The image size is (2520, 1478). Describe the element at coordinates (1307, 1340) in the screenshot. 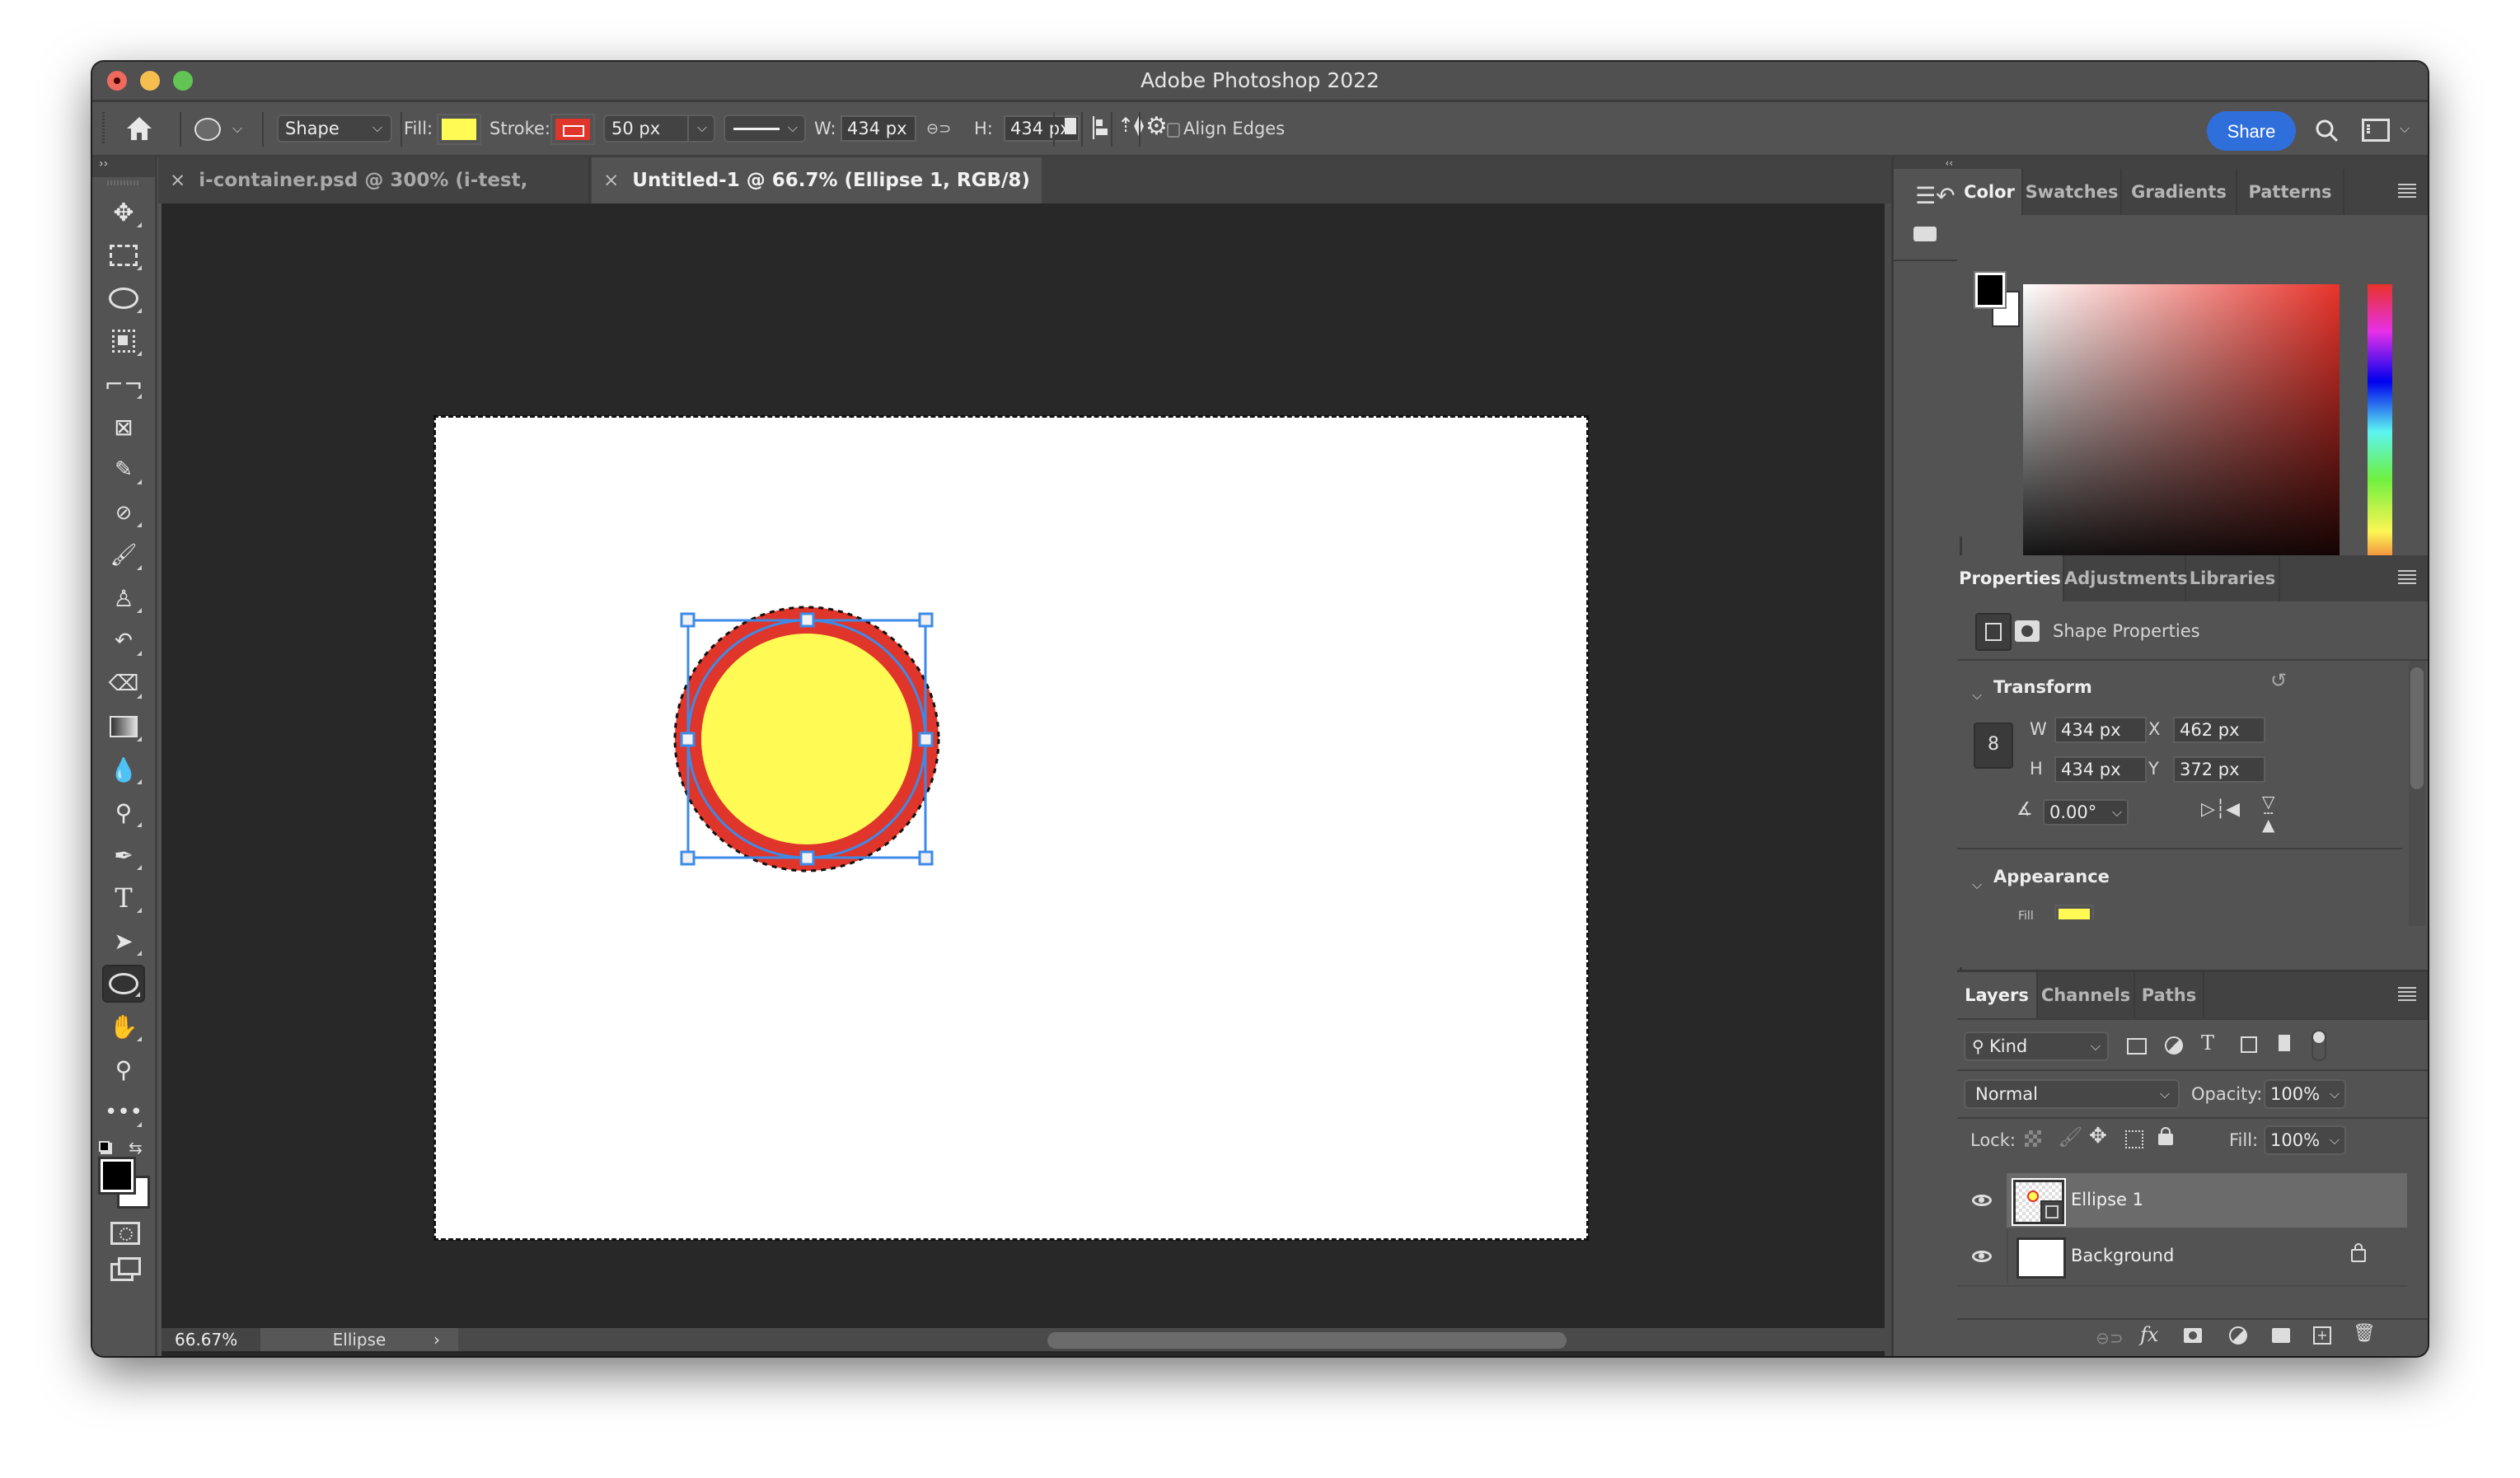

I see `horizontal-scroll-thumb` at that location.